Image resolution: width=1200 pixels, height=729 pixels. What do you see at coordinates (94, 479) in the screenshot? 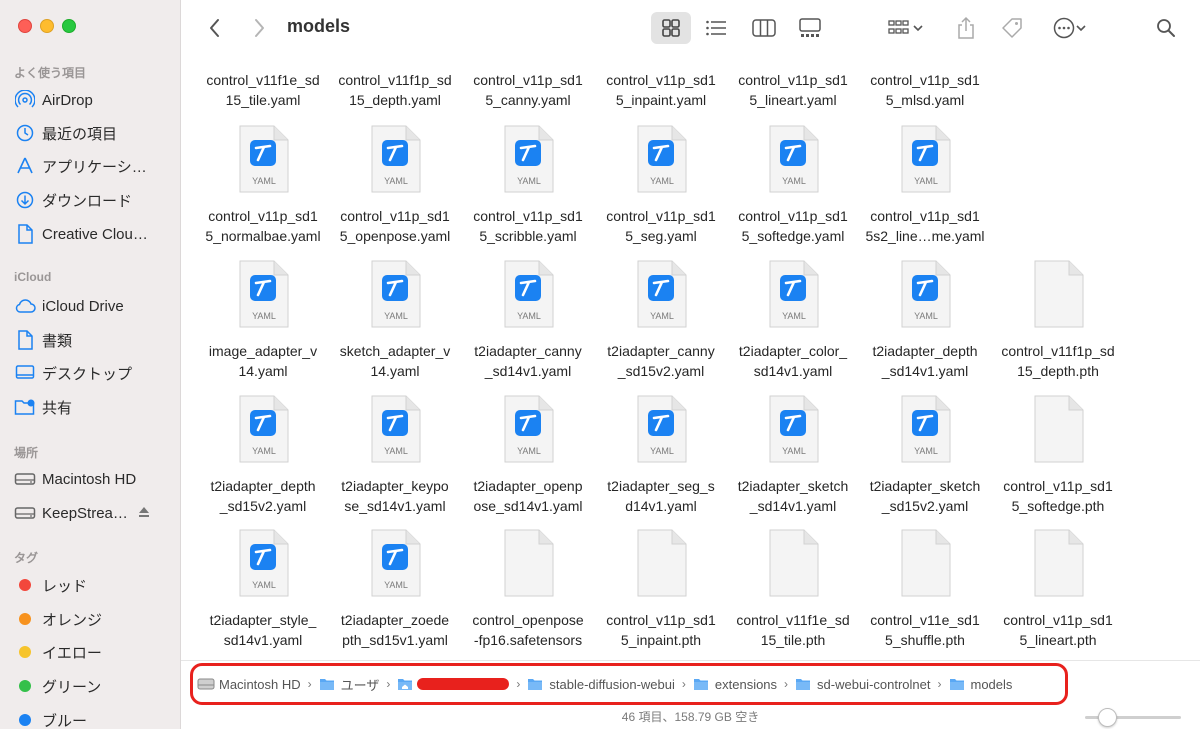
I see `sidebar-item-location-0: Macintosh HD` at bounding box center [94, 479].